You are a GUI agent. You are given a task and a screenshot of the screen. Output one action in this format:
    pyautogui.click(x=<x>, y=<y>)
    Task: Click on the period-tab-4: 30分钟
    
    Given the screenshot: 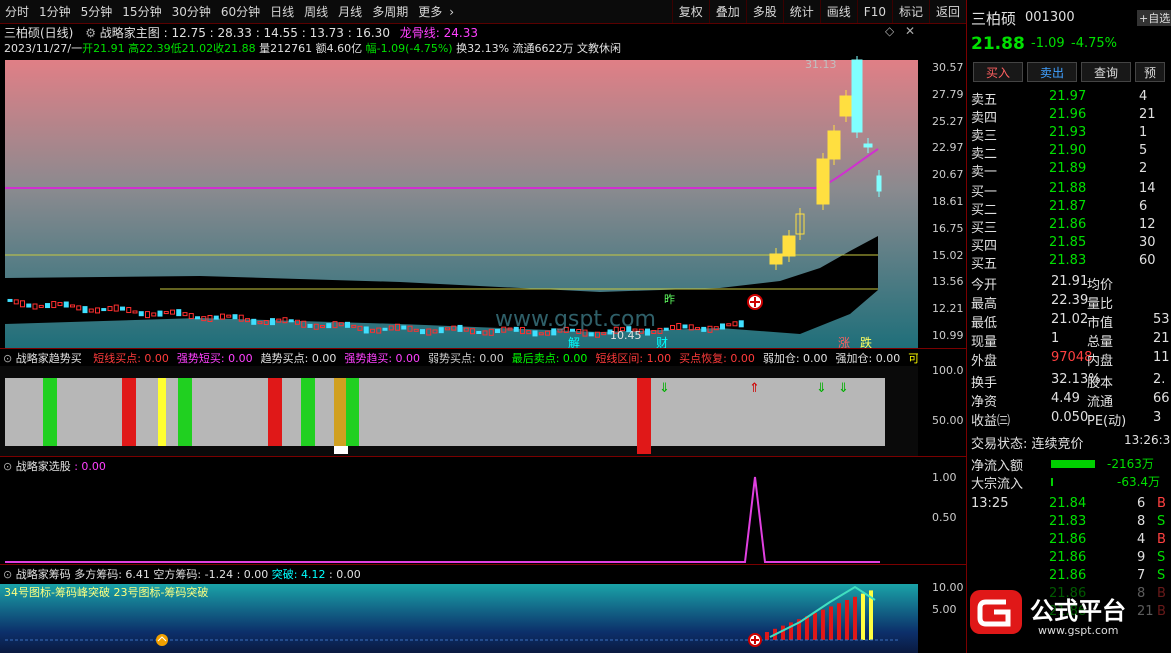 What is the action you would take?
    pyautogui.click(x=191, y=11)
    